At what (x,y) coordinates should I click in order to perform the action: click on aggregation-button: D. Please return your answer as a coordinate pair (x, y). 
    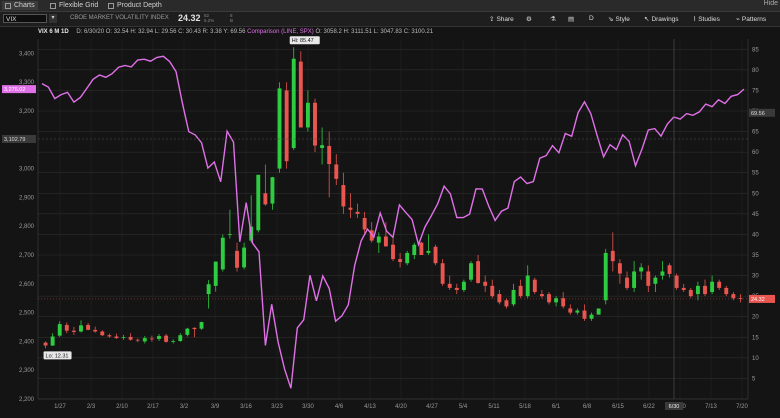
    Looking at the image, I should click on (591, 18).